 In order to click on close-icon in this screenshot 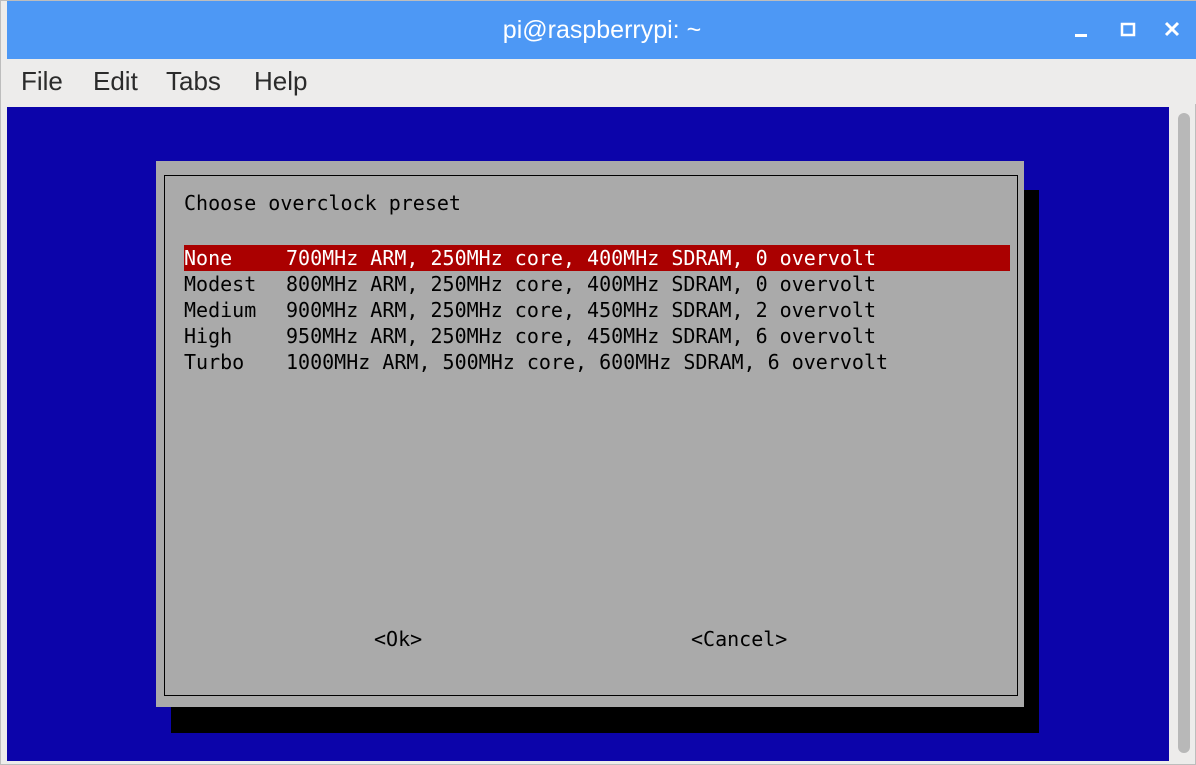, I will do `click(1172, 29)`.